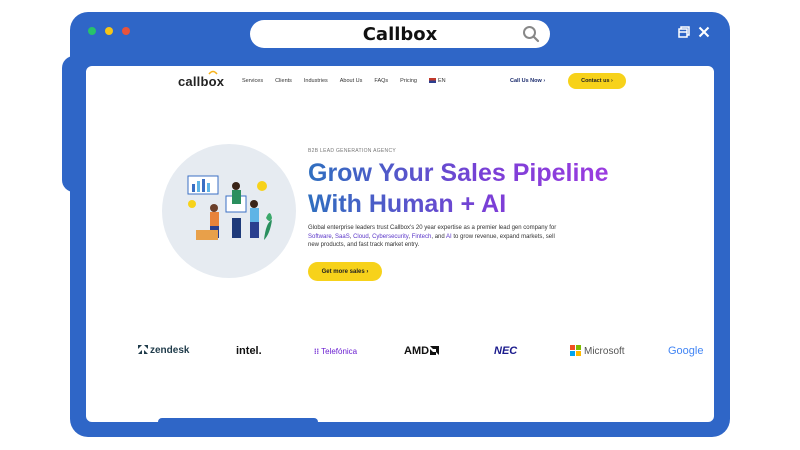  Describe the element at coordinates (283, 81) in the screenshot. I see `nav-item-clients: Clients` at that location.